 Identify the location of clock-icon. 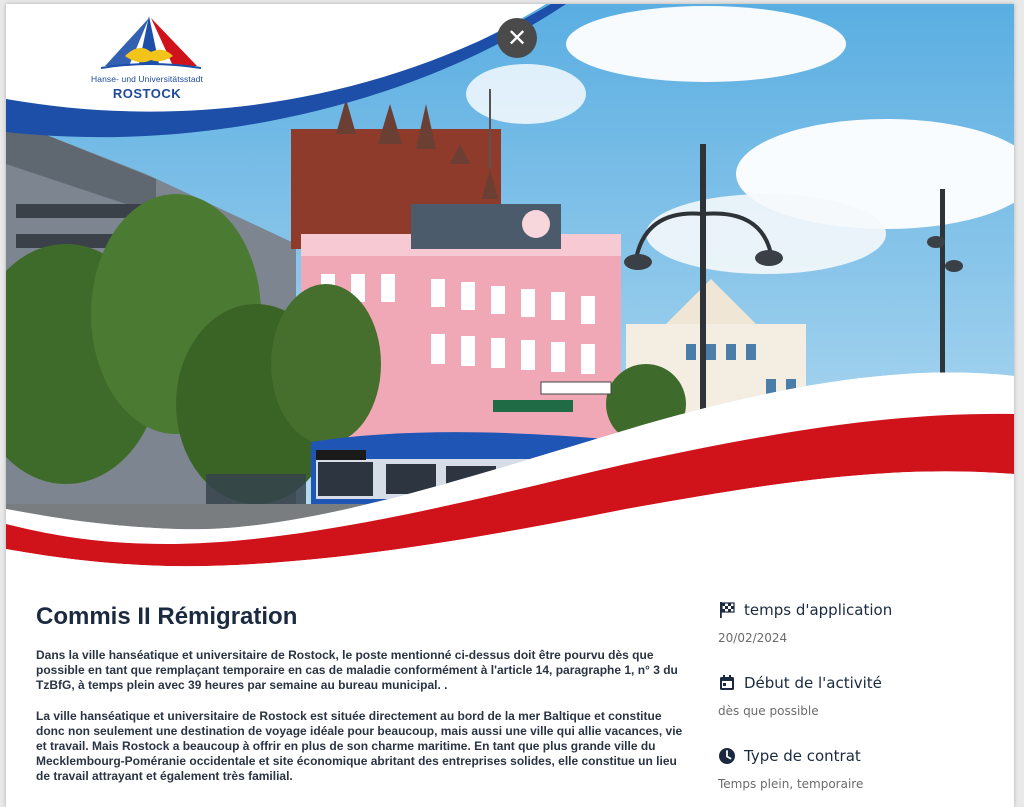
(727, 756).